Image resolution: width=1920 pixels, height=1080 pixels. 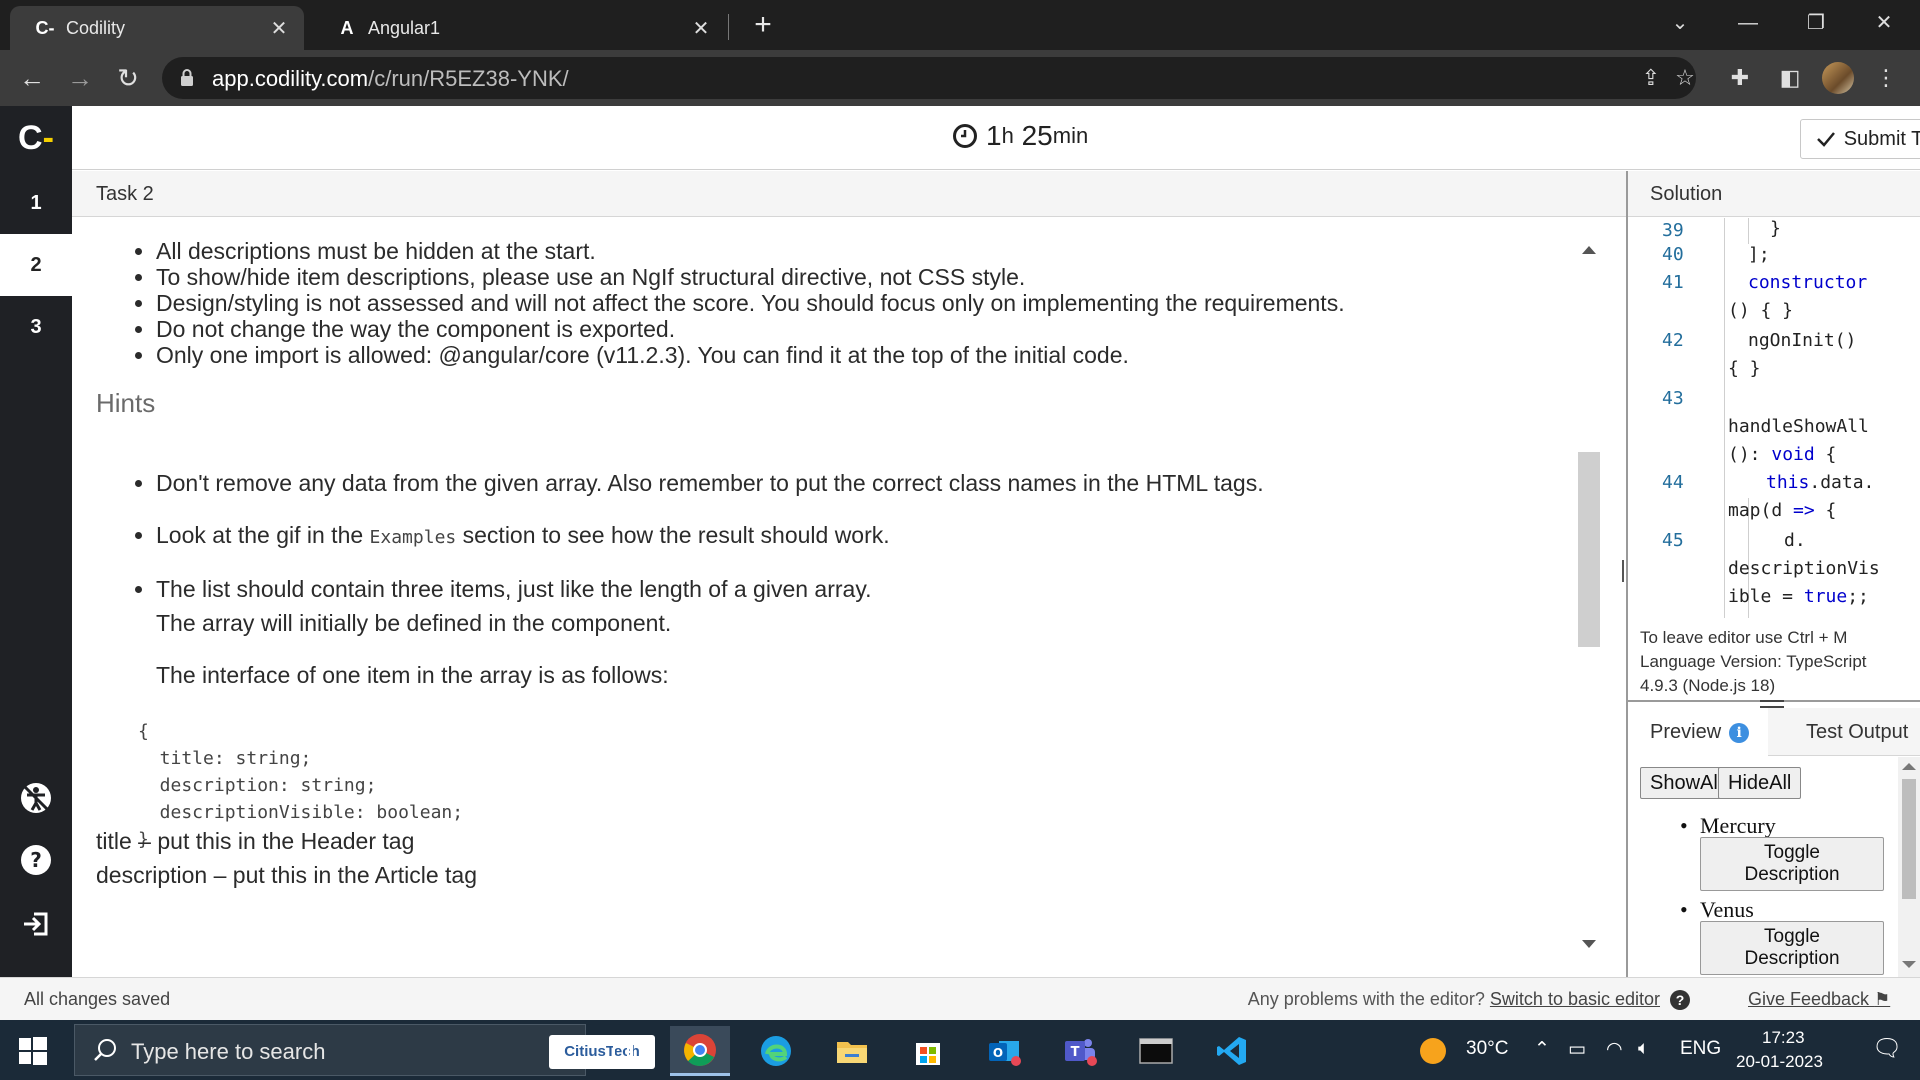 I want to click on browser-menu-icon: ⋮, so click(x=1886, y=78).